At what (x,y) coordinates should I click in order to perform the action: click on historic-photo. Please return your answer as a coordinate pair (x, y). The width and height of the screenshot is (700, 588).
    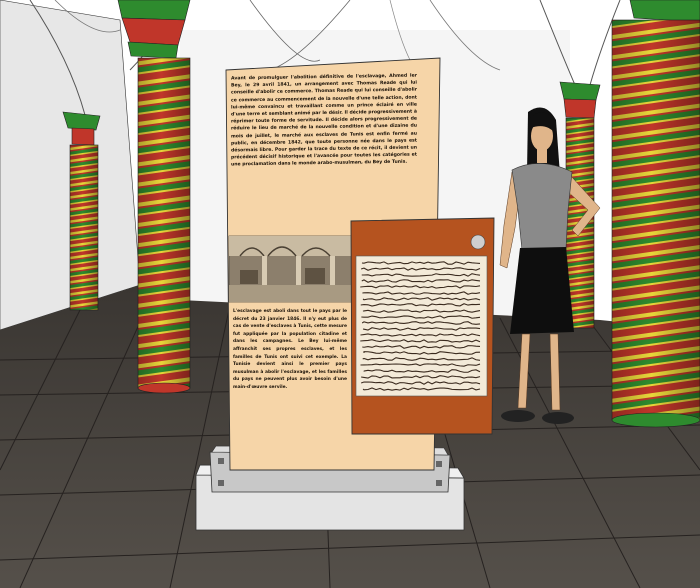
    Looking at the image, I should click on (291, 269).